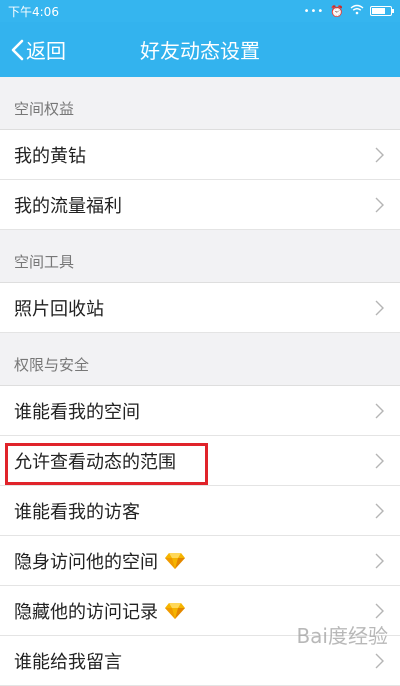 The height and width of the screenshot is (686, 400). Describe the element at coordinates (95, 462) in the screenshot. I see `row-label: 允许查看动态的范围` at that location.